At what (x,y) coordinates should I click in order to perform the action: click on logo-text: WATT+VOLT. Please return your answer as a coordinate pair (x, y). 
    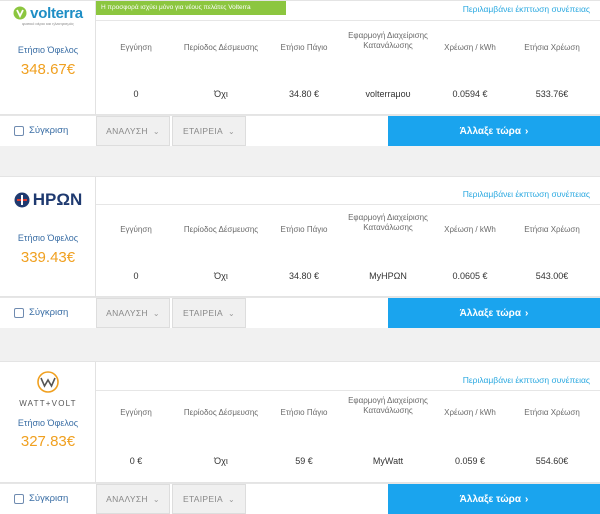
    Looking at the image, I should click on (48, 403).